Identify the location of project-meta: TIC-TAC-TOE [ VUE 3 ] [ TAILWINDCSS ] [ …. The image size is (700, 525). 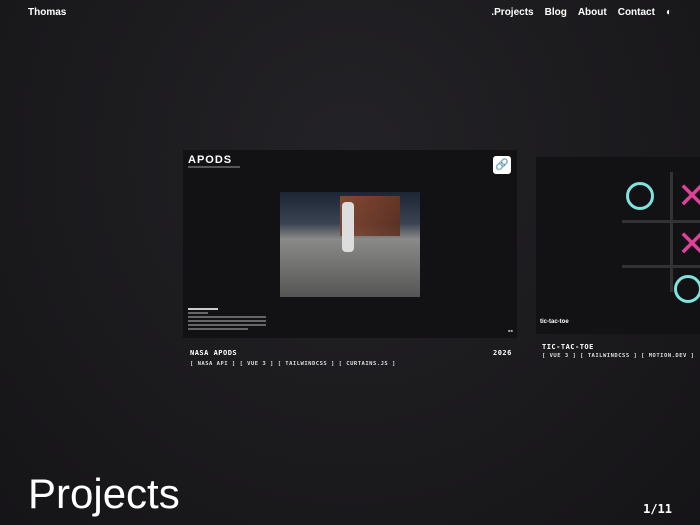
(618, 351).